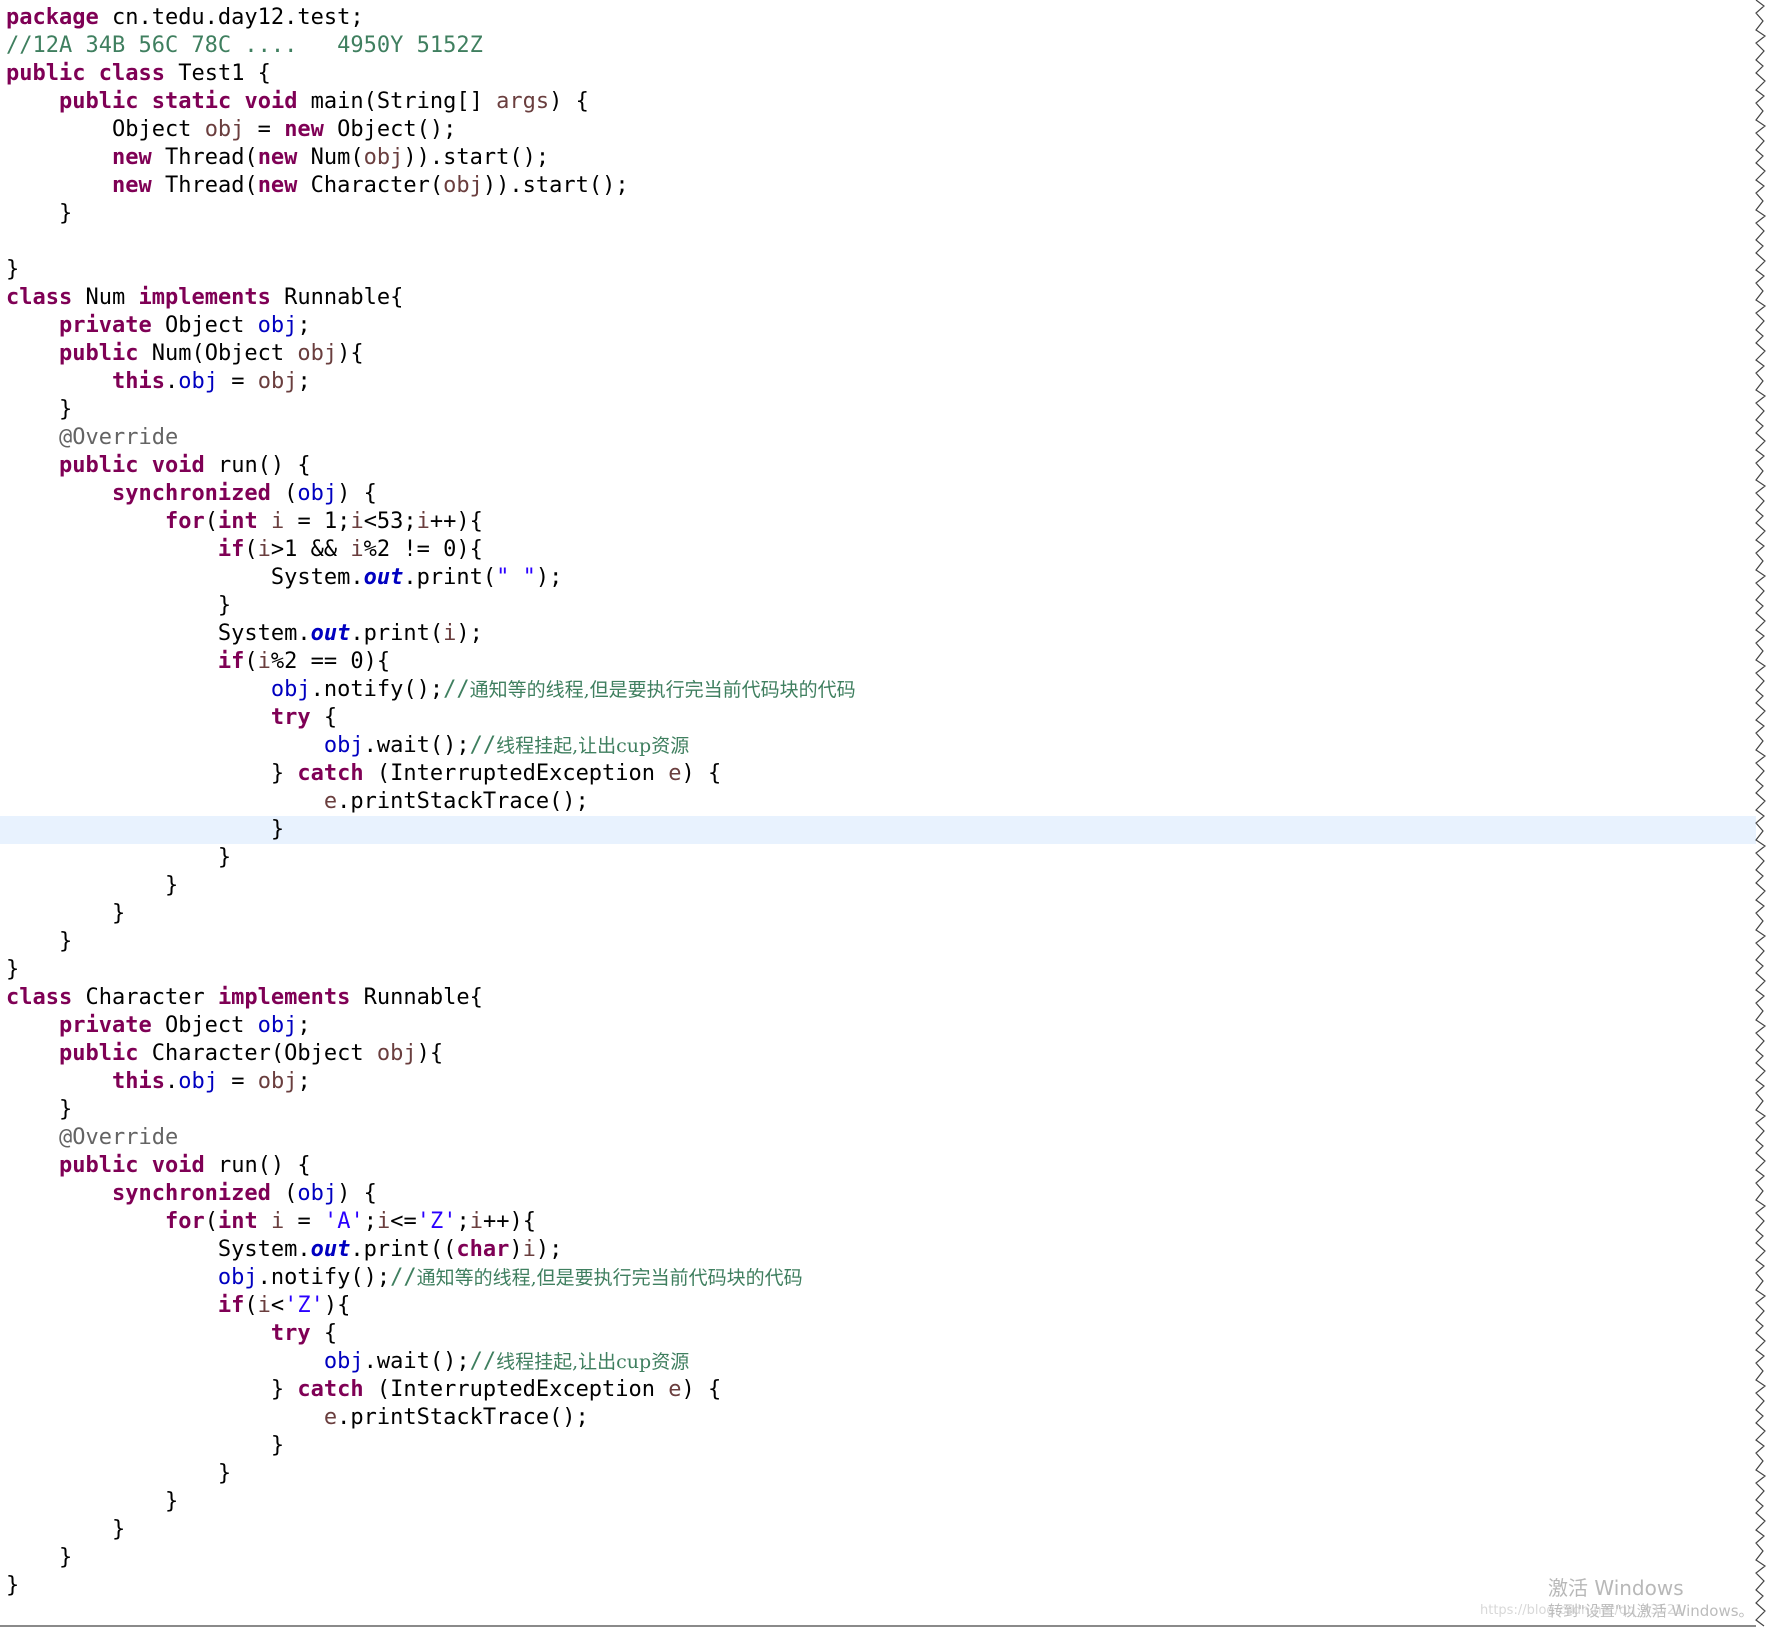  Describe the element at coordinates (431, 354) in the screenshot. I see `code-line: public Num(Object obj){` at that location.